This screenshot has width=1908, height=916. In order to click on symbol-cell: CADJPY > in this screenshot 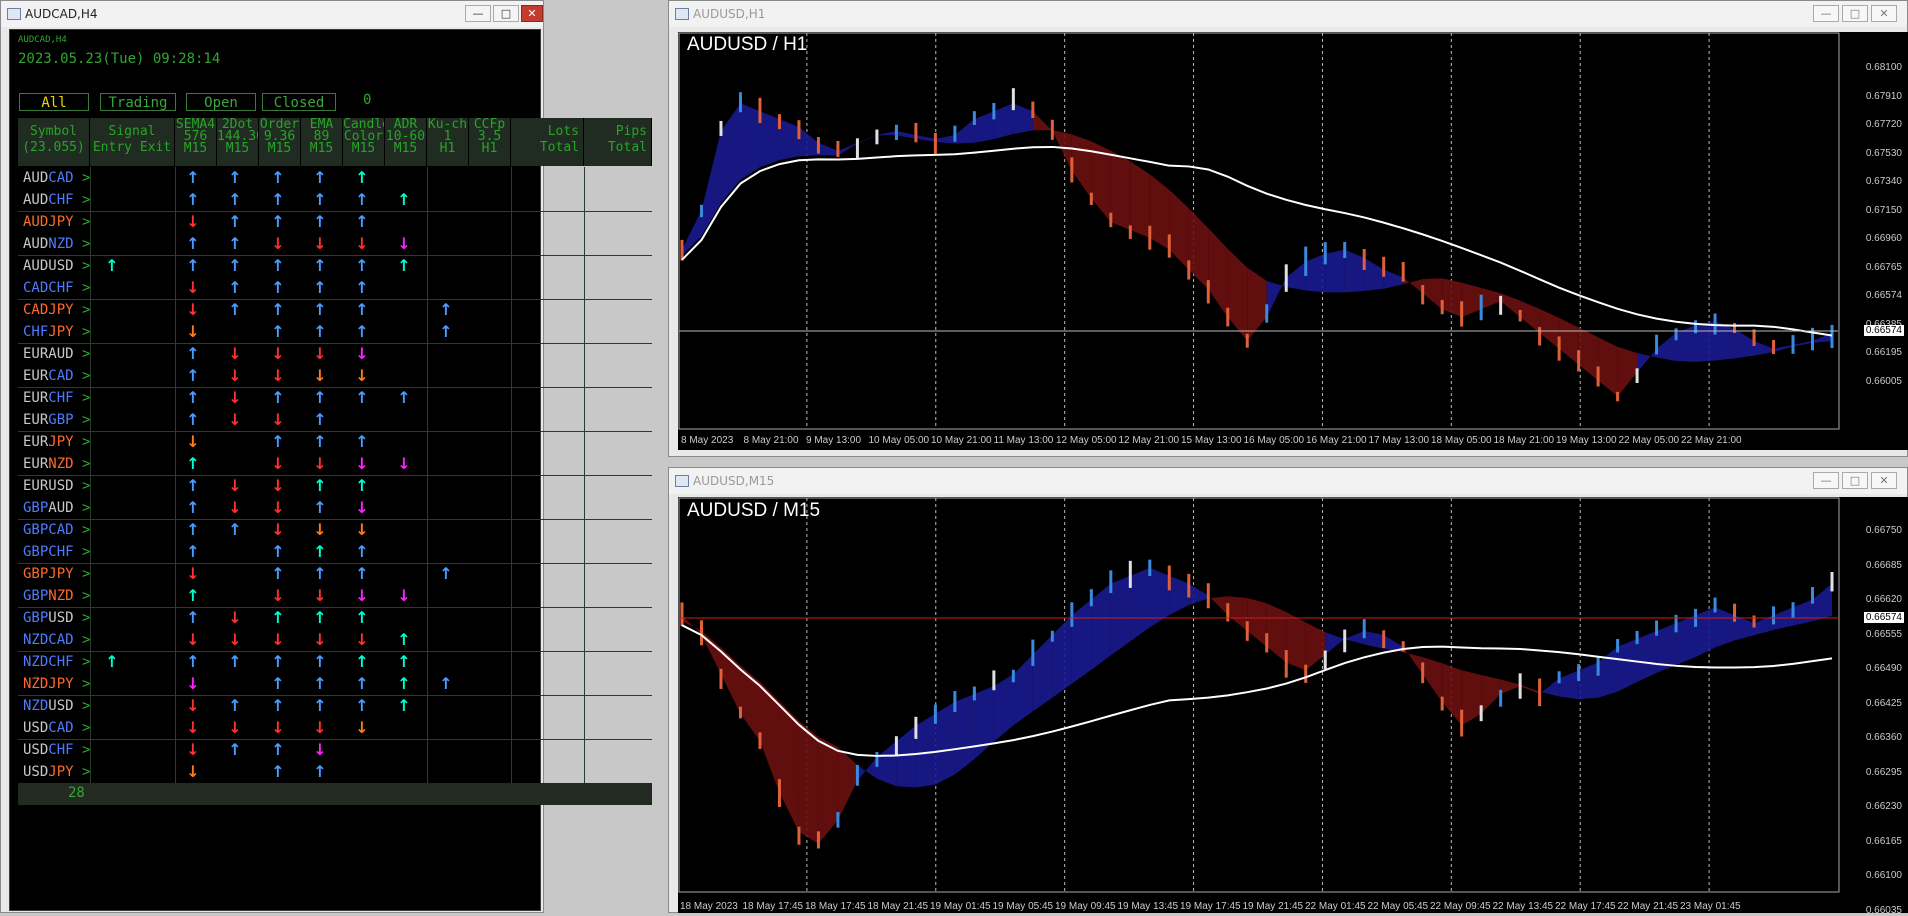, I will do `click(56, 310)`.